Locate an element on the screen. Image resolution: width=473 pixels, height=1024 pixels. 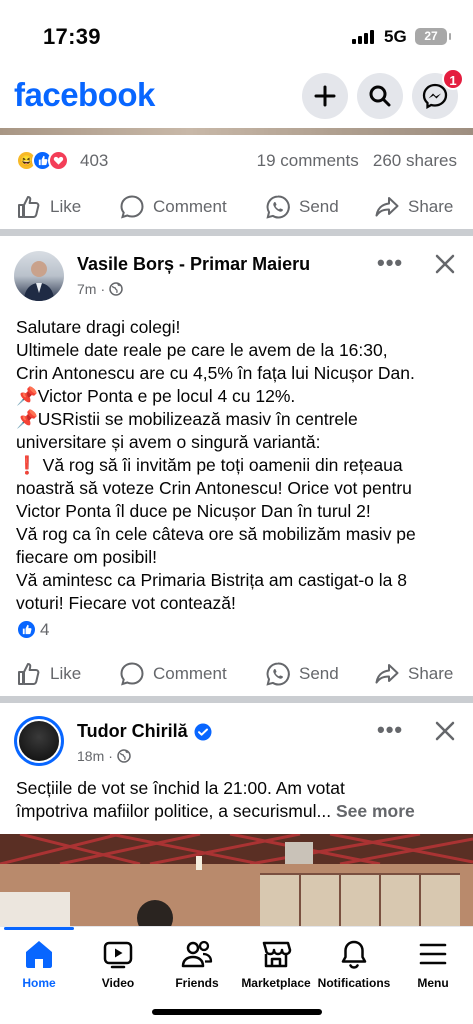
author-name: Vasile Borș - Primar Maieru is located at coordinates (193, 264).